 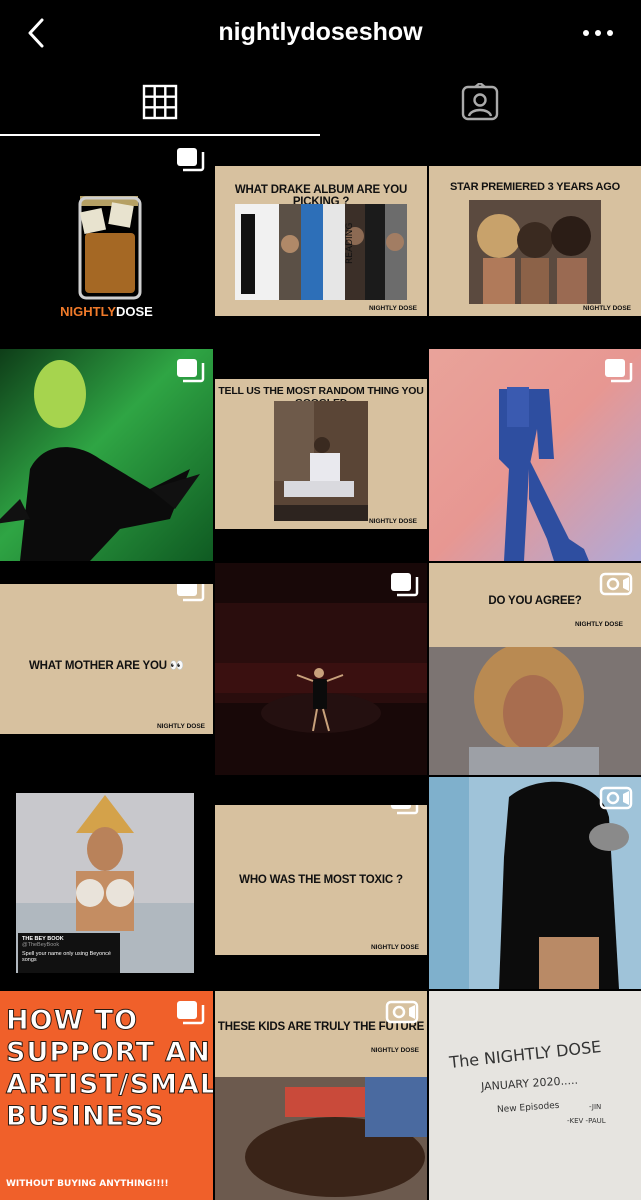 I want to click on whiteboard-sign-1: -JIN, so click(x=595, y=1107).